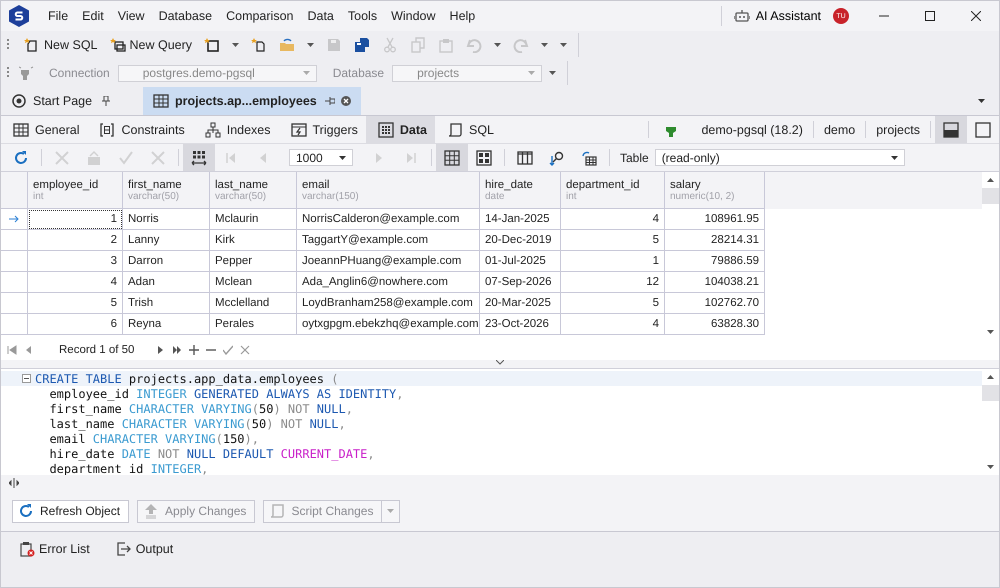 Image resolution: width=1000 pixels, height=588 pixels. Describe the element at coordinates (75, 324) in the screenshot. I see `table-cell: 6` at that location.